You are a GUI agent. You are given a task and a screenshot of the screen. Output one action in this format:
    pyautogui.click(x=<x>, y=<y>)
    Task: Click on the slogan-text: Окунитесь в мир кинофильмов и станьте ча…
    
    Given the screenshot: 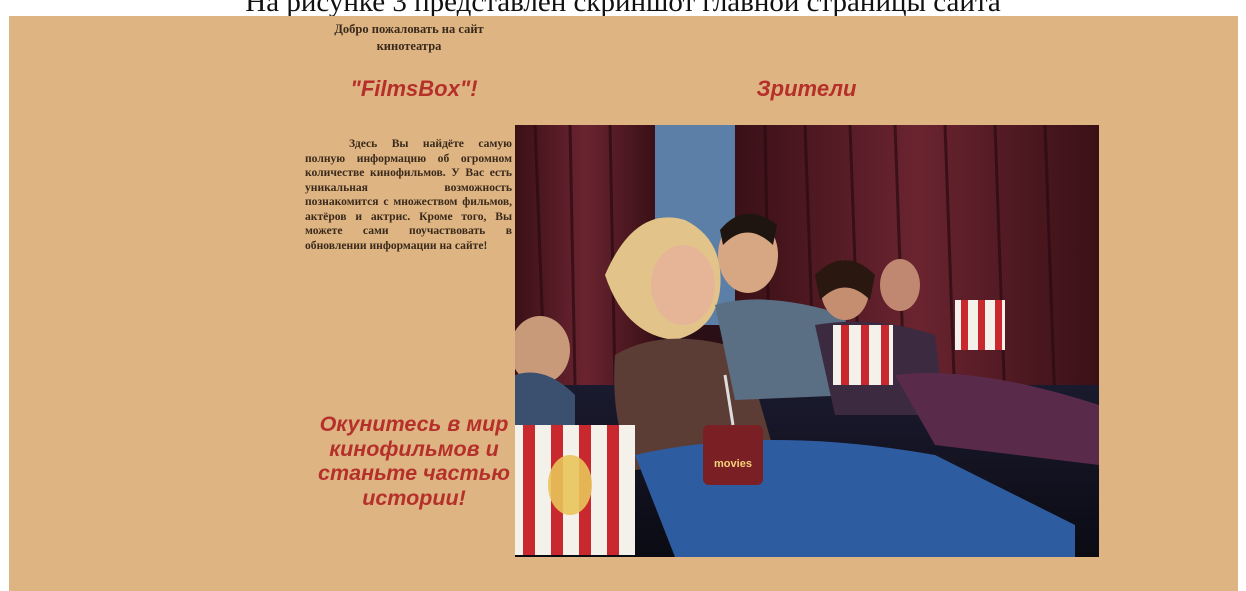 What is the action you would take?
    pyautogui.click(x=414, y=461)
    